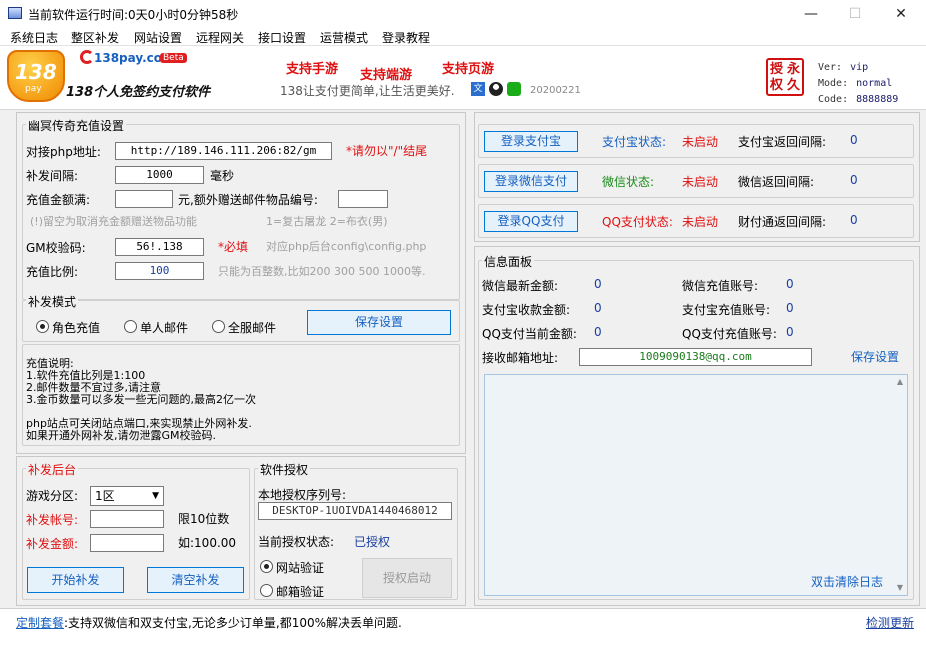 The height and width of the screenshot is (646, 926). I want to click on ali-amount: 0, so click(598, 308).